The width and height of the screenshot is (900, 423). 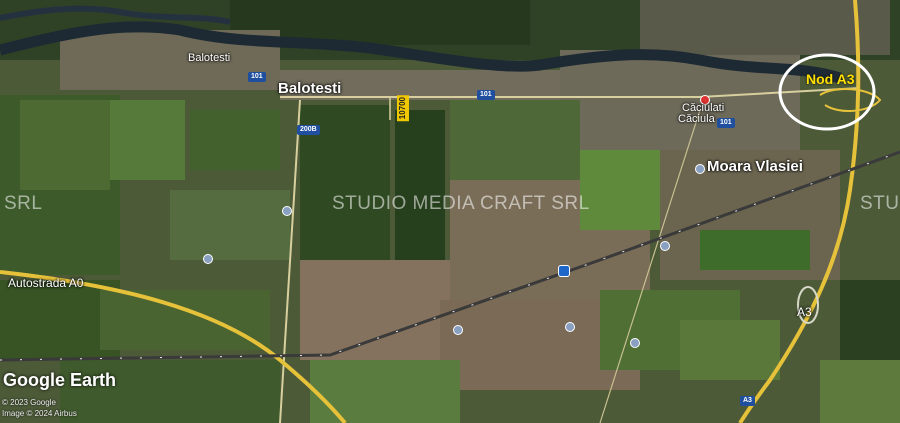 What do you see at coordinates (403, 108) in the screenshot?
I see `road-shield-10700: 10700` at bounding box center [403, 108].